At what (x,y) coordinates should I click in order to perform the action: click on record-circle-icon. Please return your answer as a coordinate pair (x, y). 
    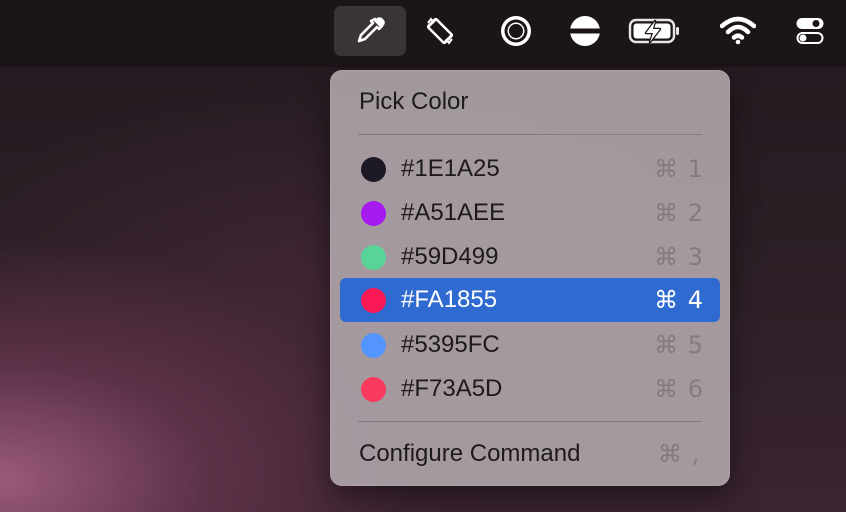
    Looking at the image, I should click on (516, 31).